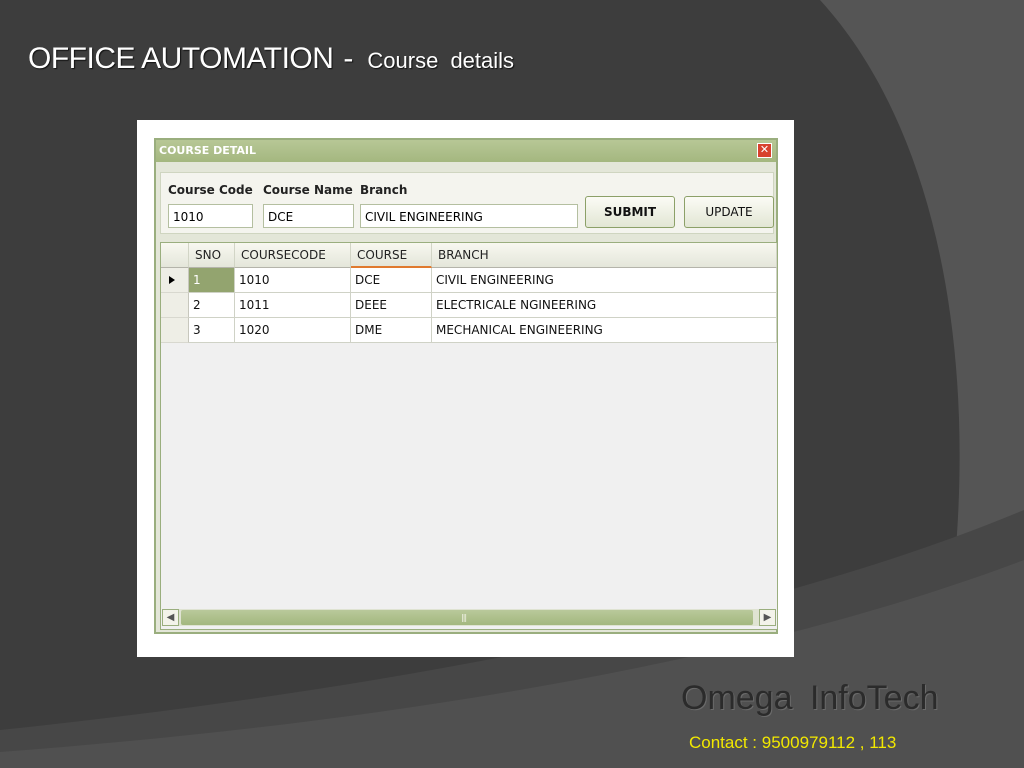  I want to click on course-code-input: 1010, so click(210, 216).